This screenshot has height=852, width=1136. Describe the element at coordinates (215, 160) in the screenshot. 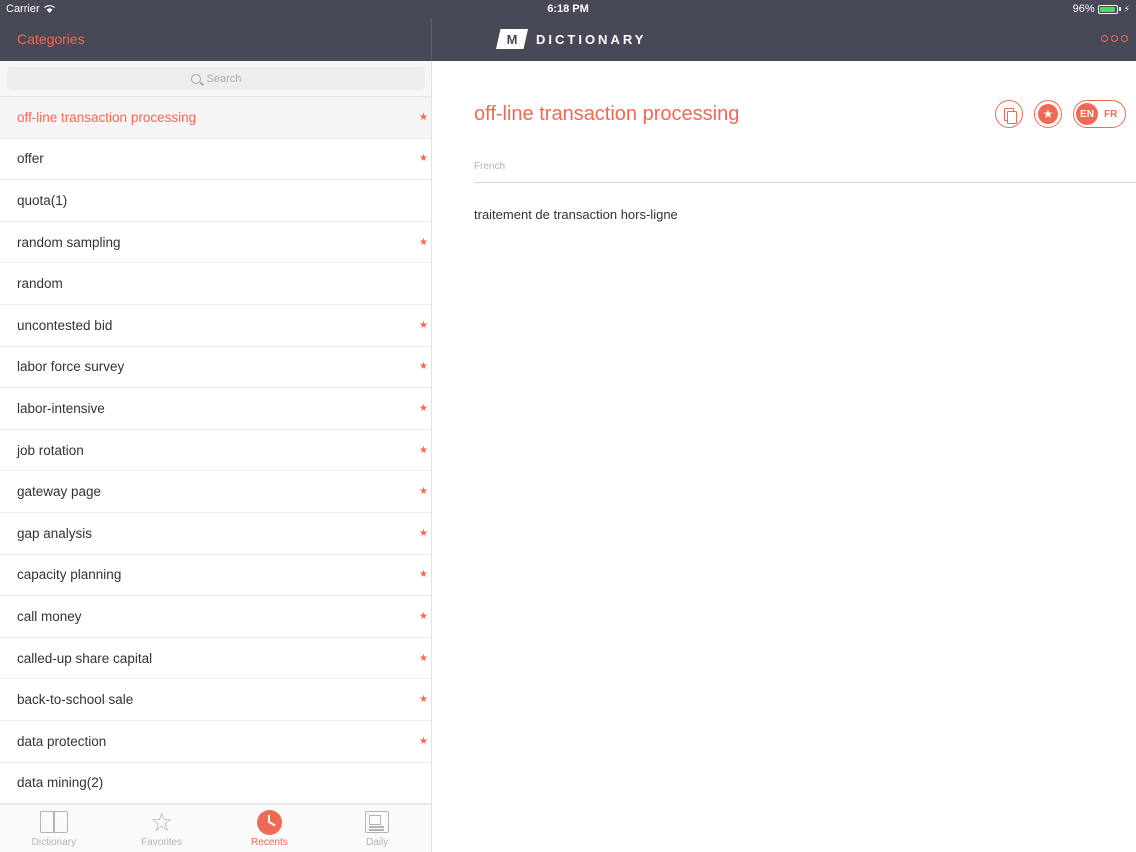

I see `word-list-item: offer ★` at that location.